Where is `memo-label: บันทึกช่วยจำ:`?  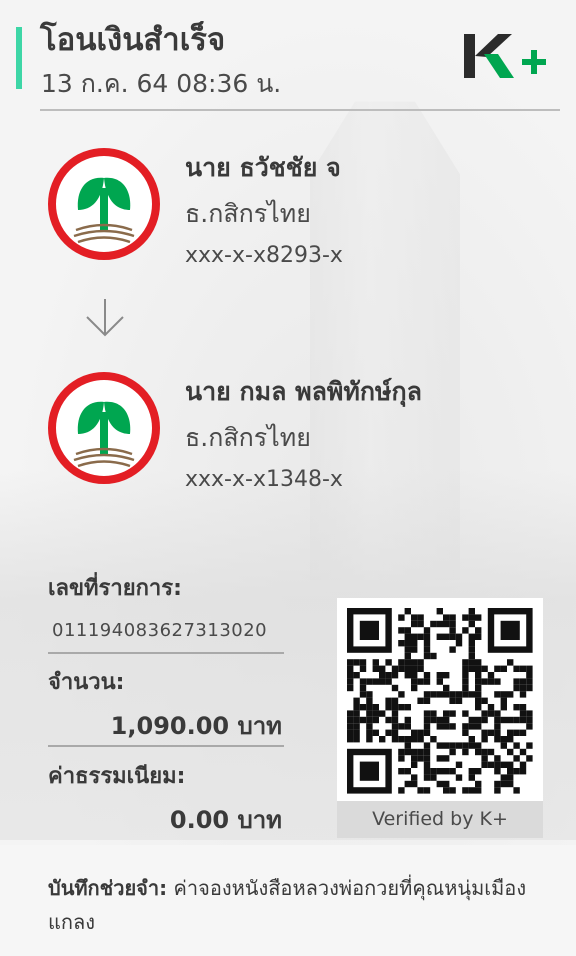
memo-label: บันทึกช่วยจำ: is located at coordinates (108, 888).